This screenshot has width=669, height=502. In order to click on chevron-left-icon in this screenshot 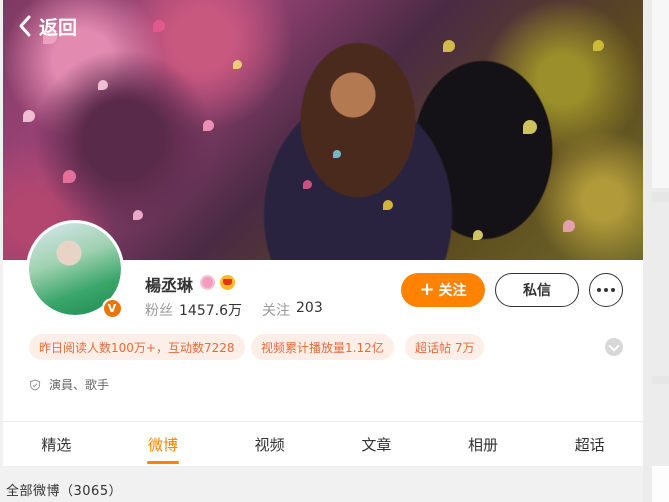, I will do `click(25, 26)`.